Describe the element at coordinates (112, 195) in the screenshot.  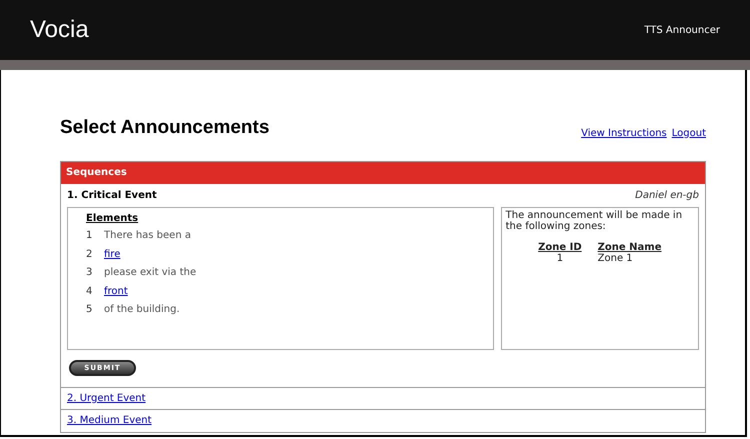
I see `sequence-title: 1. Critical Event` at that location.